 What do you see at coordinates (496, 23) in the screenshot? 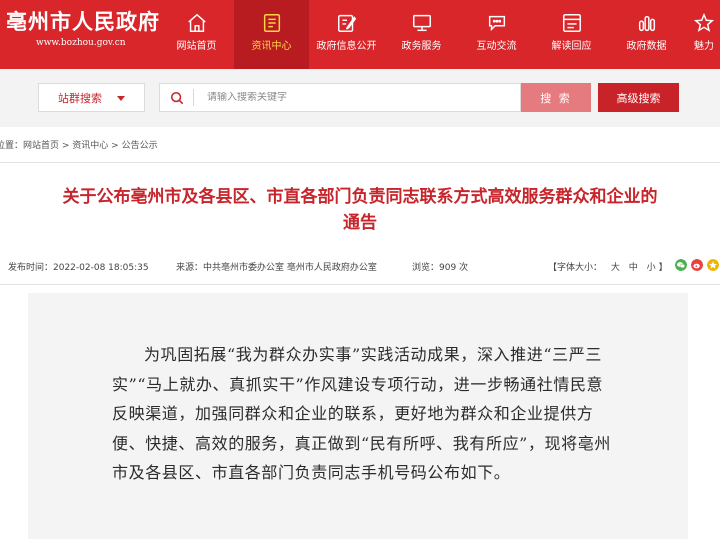
I see `chat-icon` at bounding box center [496, 23].